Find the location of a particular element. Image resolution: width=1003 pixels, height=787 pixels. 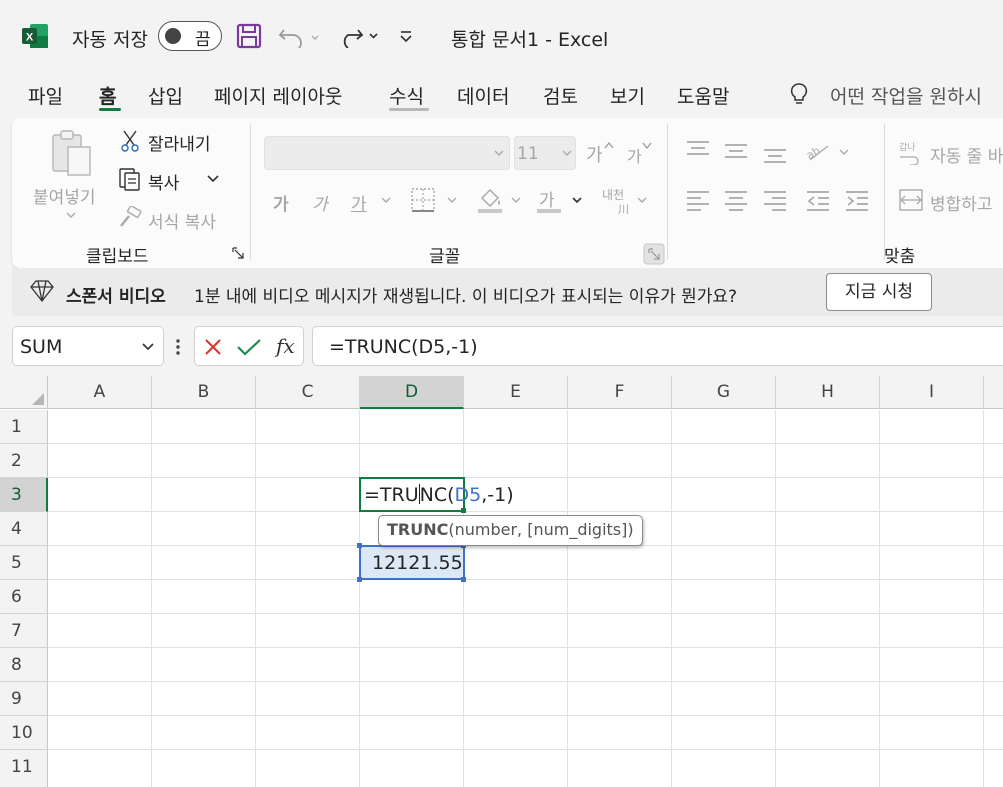

insert-function-icon: fx is located at coordinates (287, 347).